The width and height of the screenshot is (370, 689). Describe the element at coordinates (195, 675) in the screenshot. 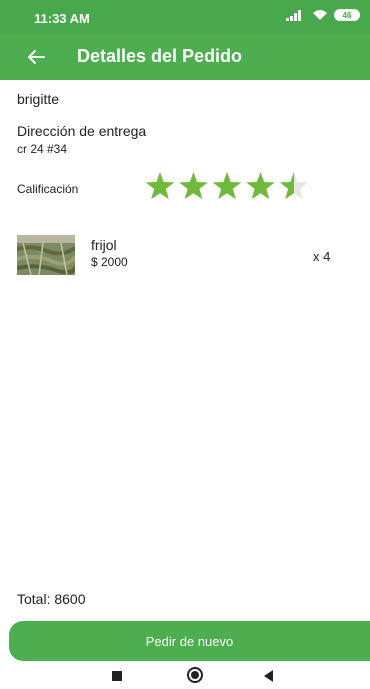

I see `circle-icon` at that location.